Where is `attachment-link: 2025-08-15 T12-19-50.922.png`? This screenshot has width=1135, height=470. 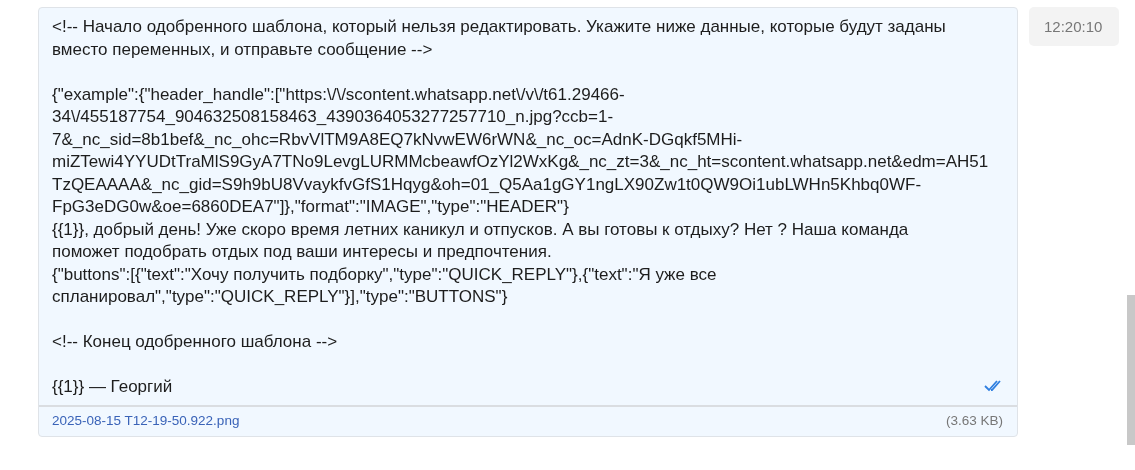
attachment-link: 2025-08-15 T12-19-50.922.png is located at coordinates (146, 420).